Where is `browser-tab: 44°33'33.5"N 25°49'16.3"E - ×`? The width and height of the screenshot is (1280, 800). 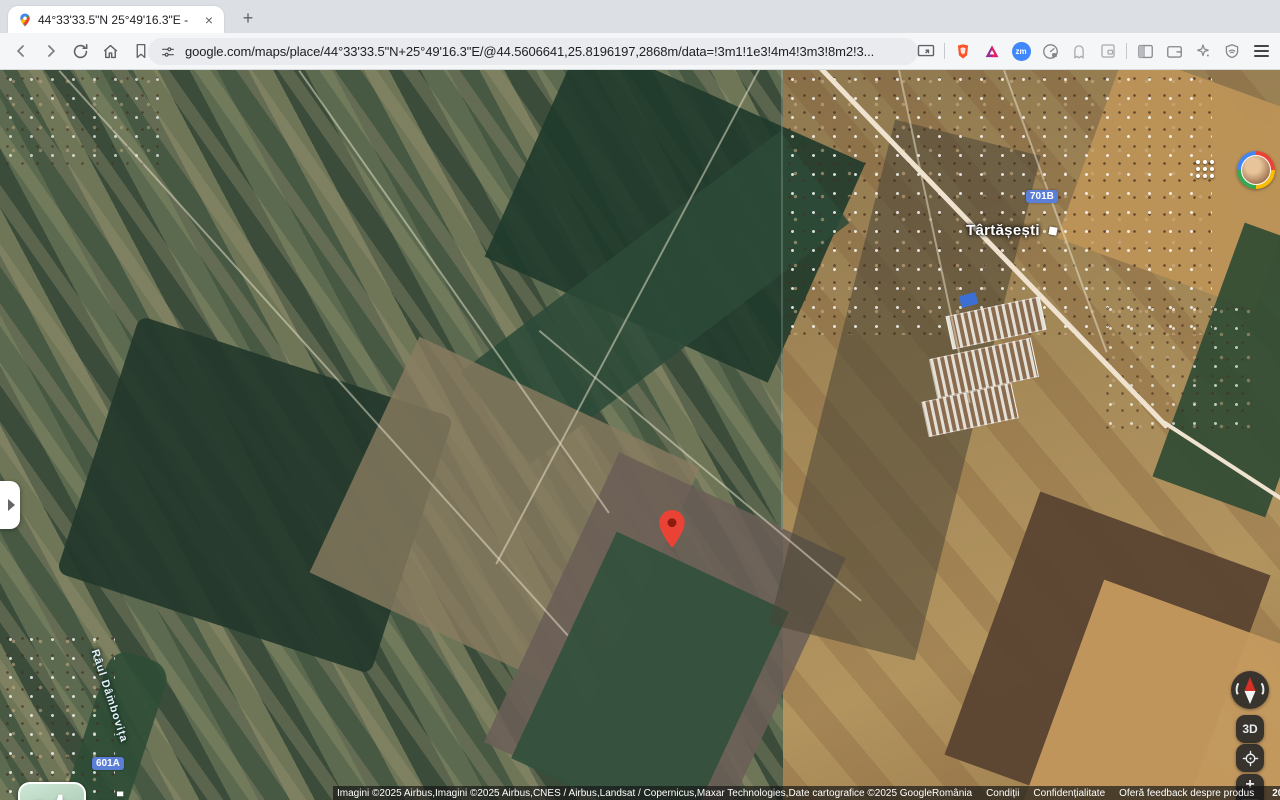 browser-tab: 44°33'33.5"N 25°49'16.3"E - × is located at coordinates (116, 19).